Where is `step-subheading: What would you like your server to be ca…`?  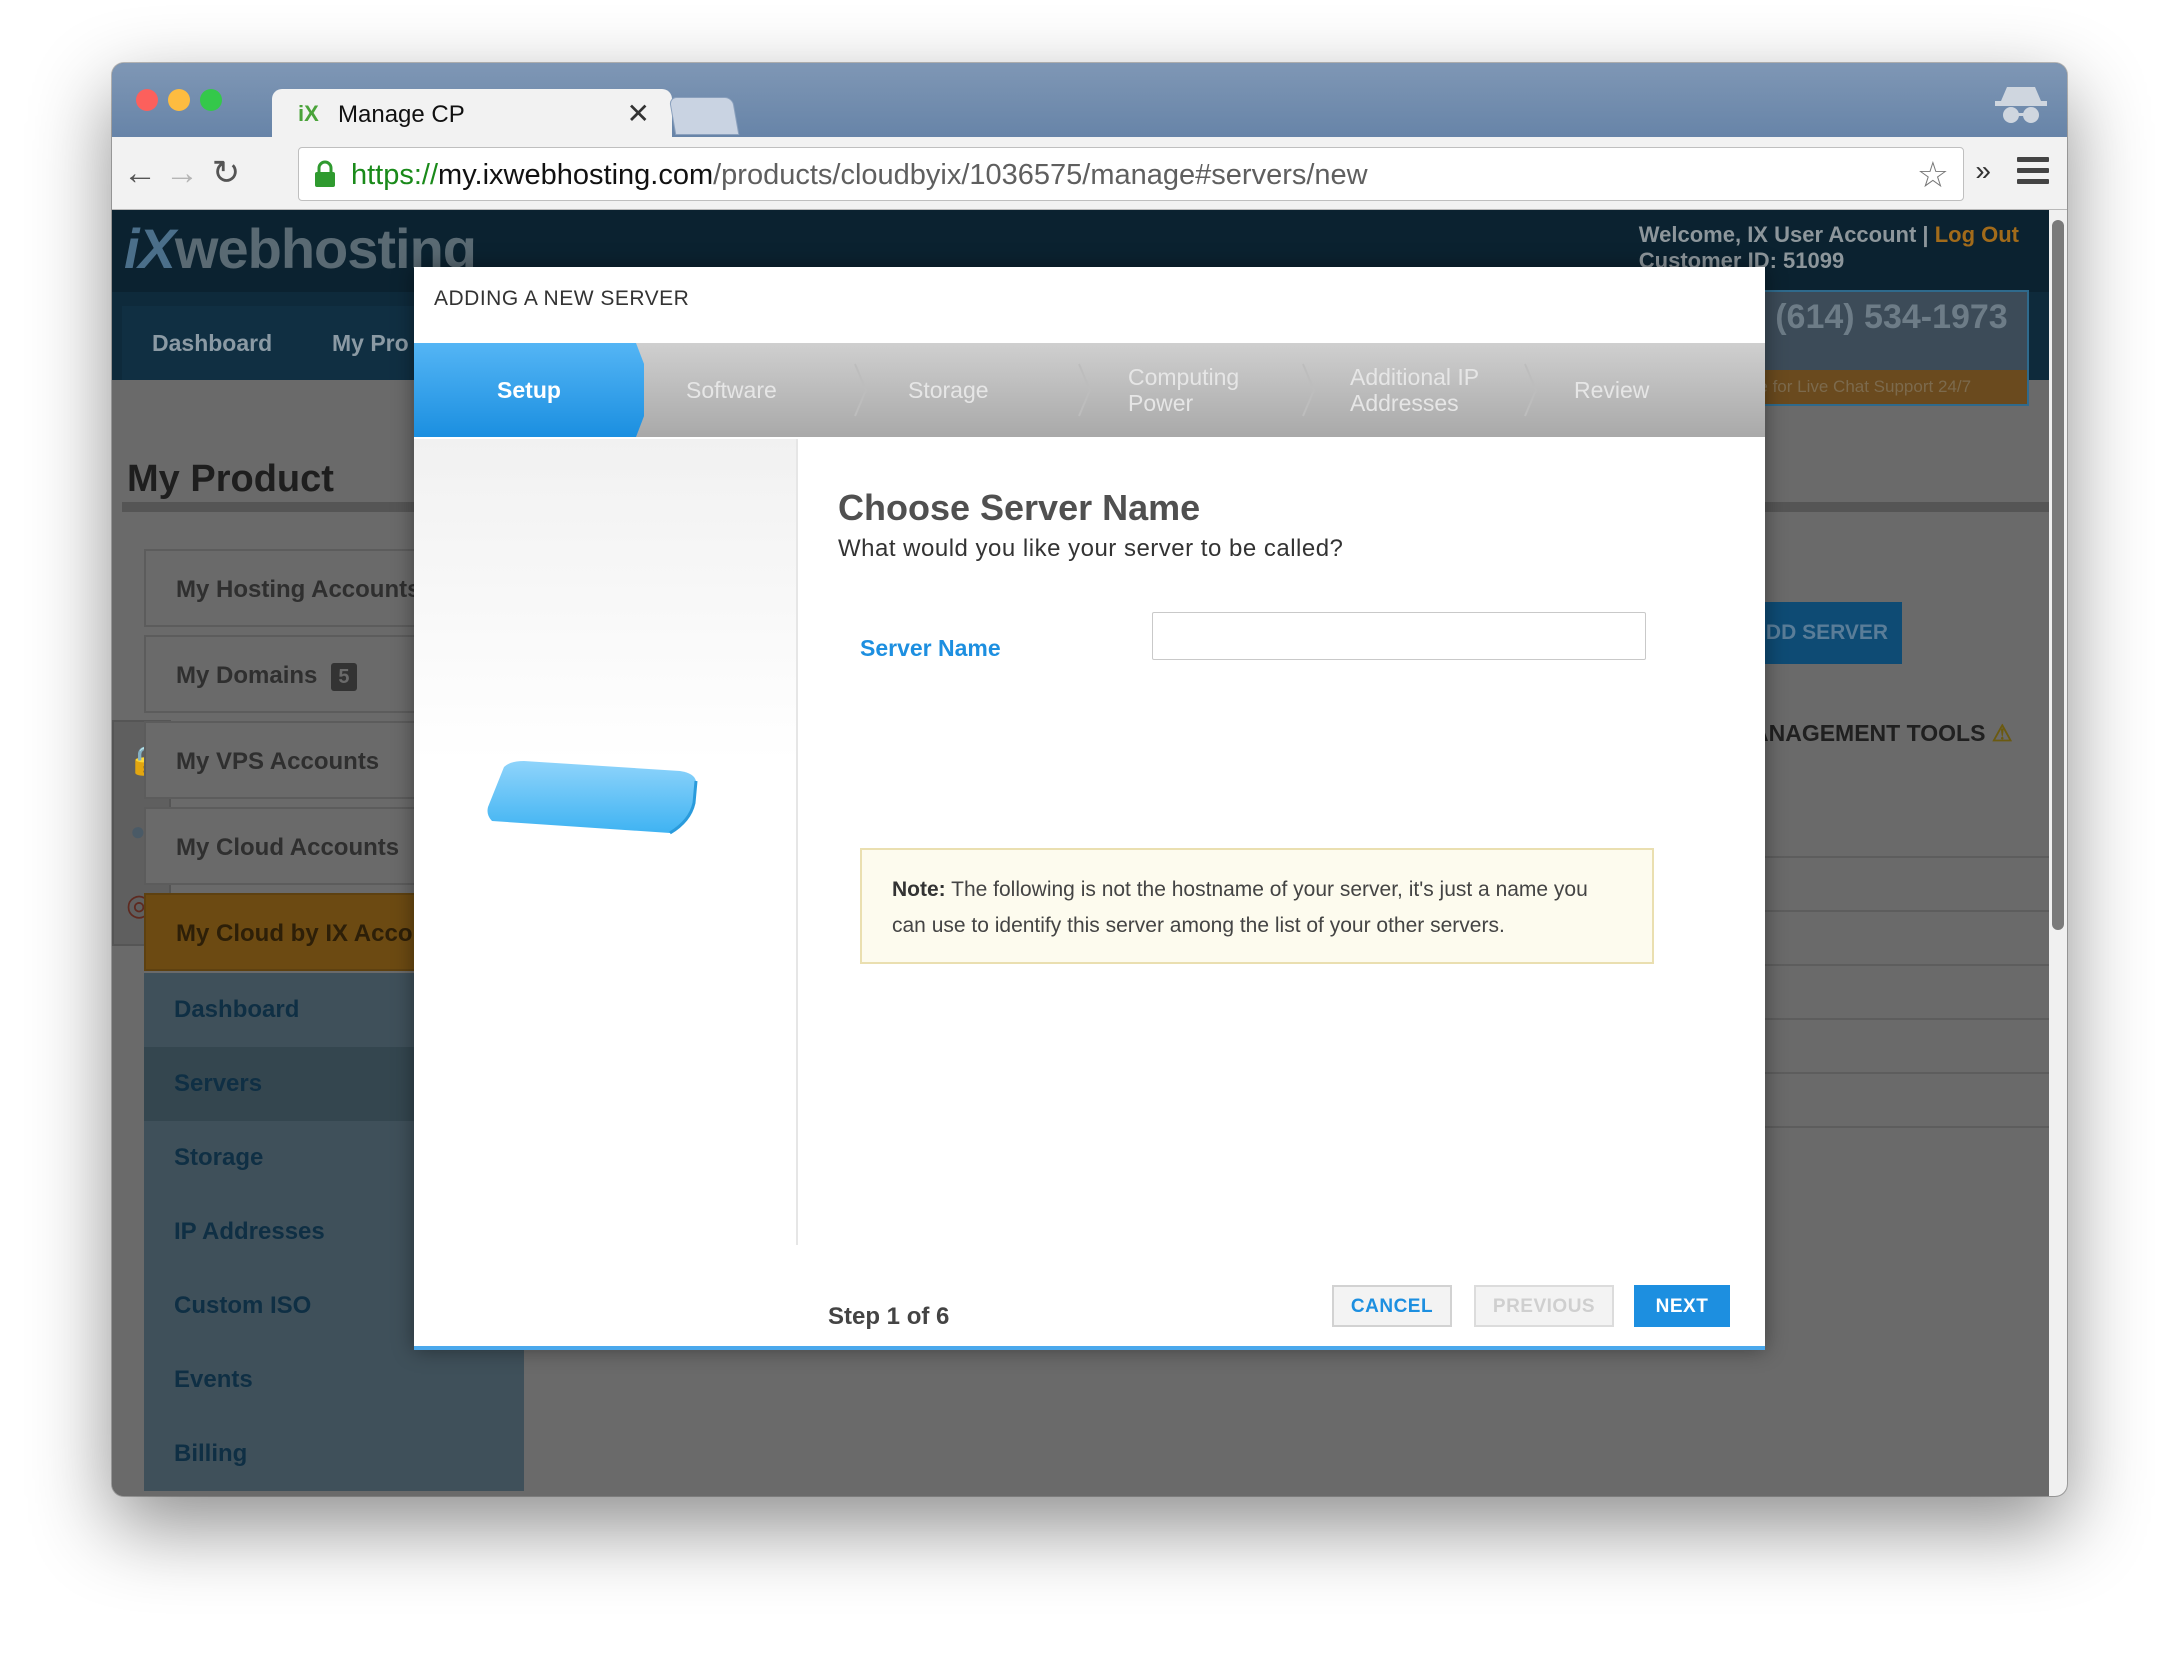
step-subheading: What would you like your server to be ca… is located at coordinates (1091, 548).